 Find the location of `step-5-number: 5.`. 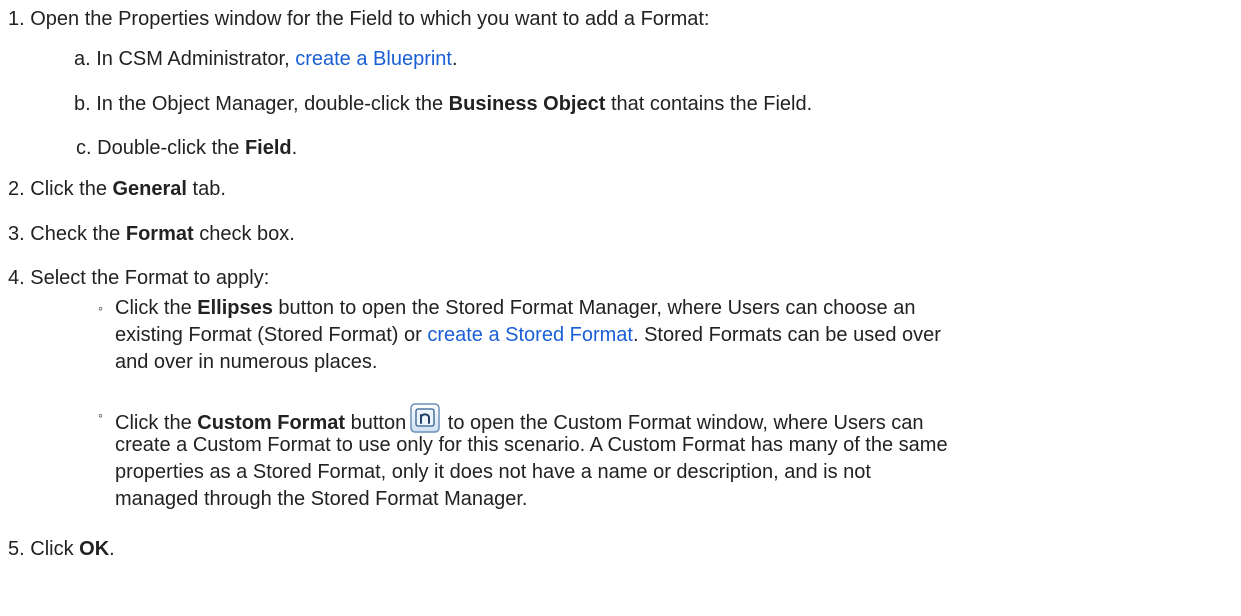

step-5-number: 5. is located at coordinates (16, 549).